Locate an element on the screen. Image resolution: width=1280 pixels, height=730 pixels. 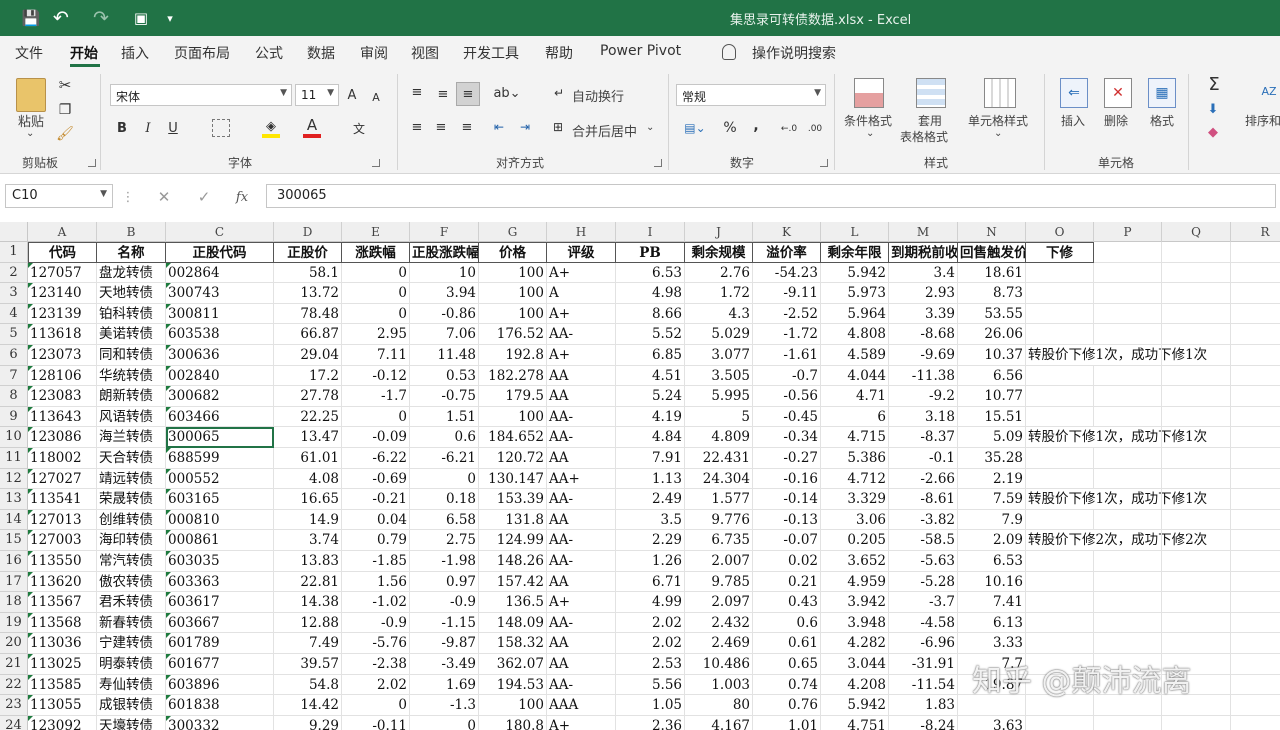
table-cell: 宁建转债 is located at coordinates (131, 643).